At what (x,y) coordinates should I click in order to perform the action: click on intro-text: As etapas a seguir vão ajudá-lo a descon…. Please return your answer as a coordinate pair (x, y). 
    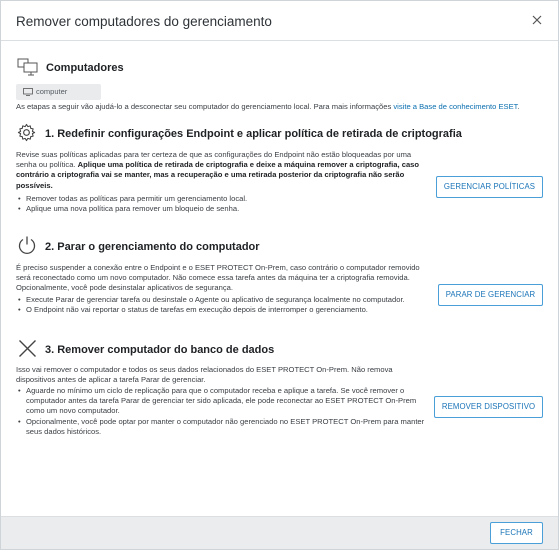
    Looking at the image, I should click on (205, 106).